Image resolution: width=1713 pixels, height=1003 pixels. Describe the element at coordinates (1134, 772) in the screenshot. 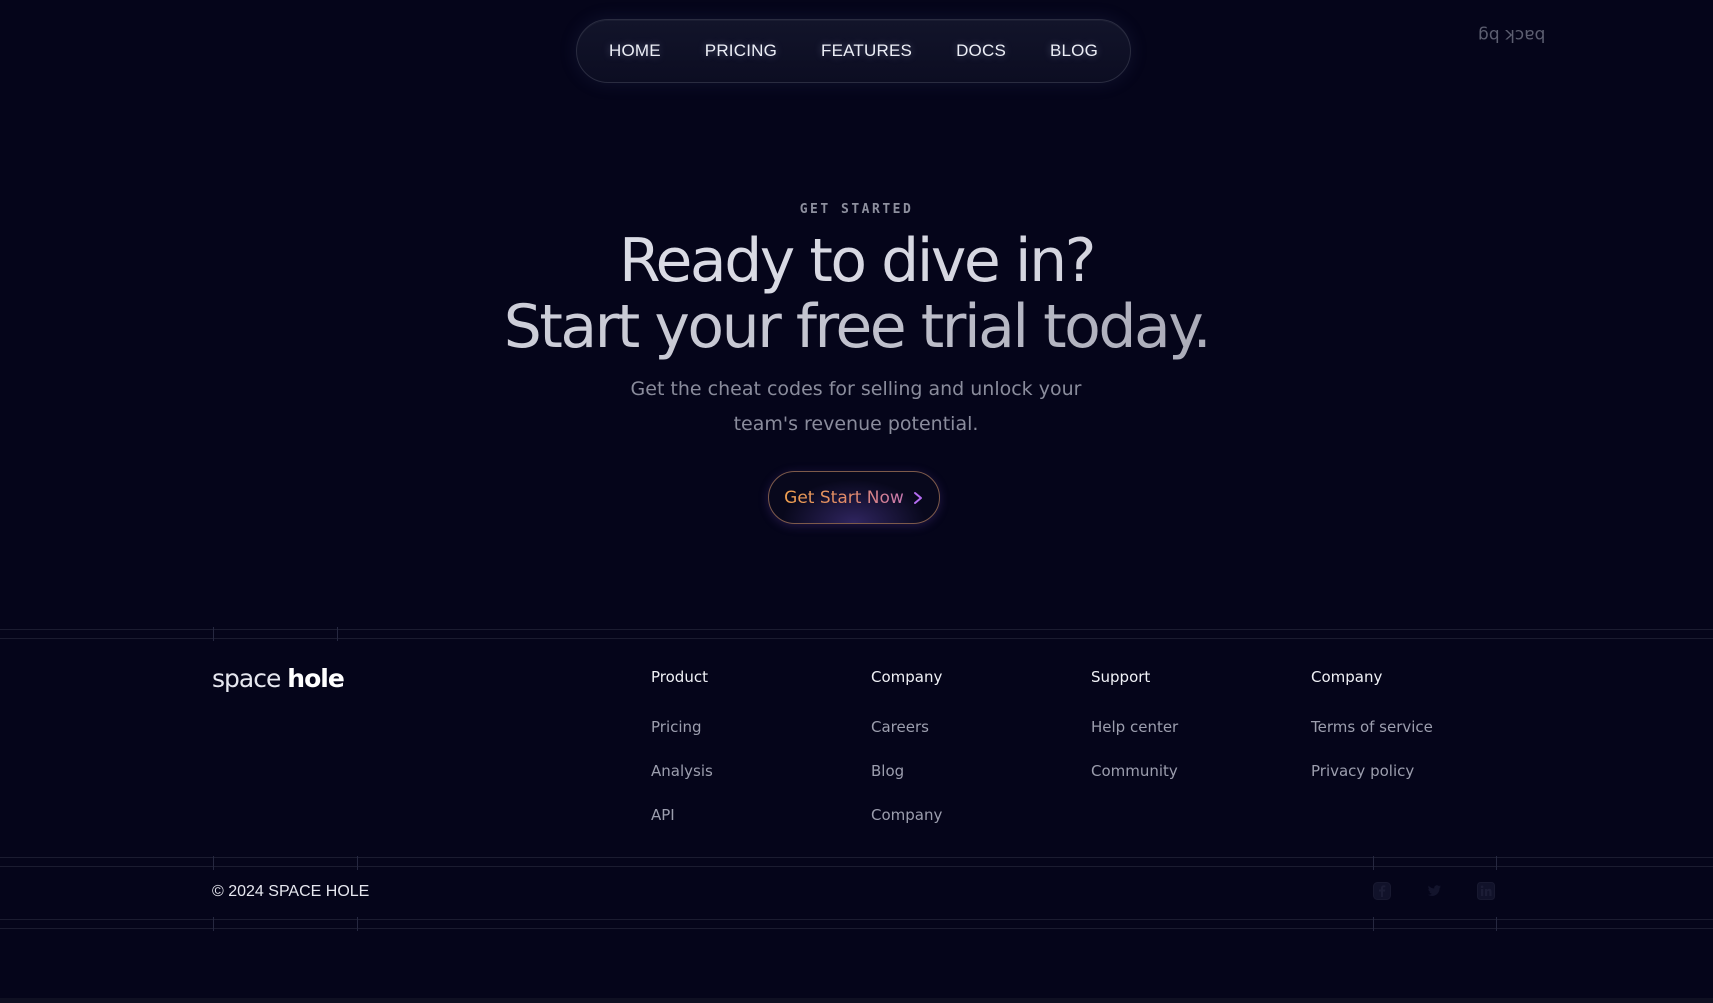

I see `footer-link-community: Community` at that location.